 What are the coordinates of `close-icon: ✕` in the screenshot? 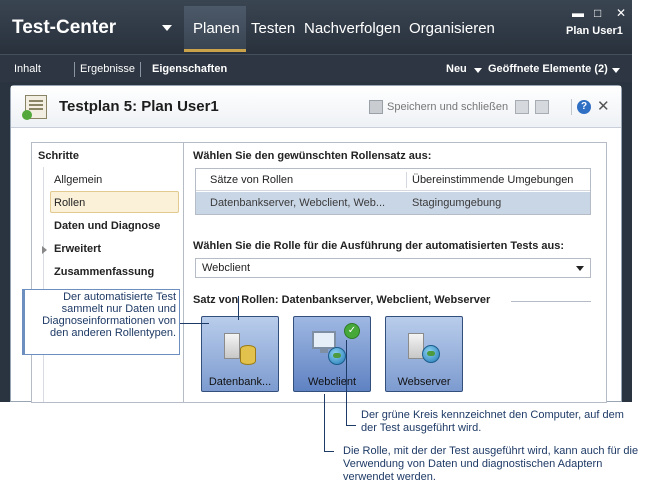 It's located at (603, 106).